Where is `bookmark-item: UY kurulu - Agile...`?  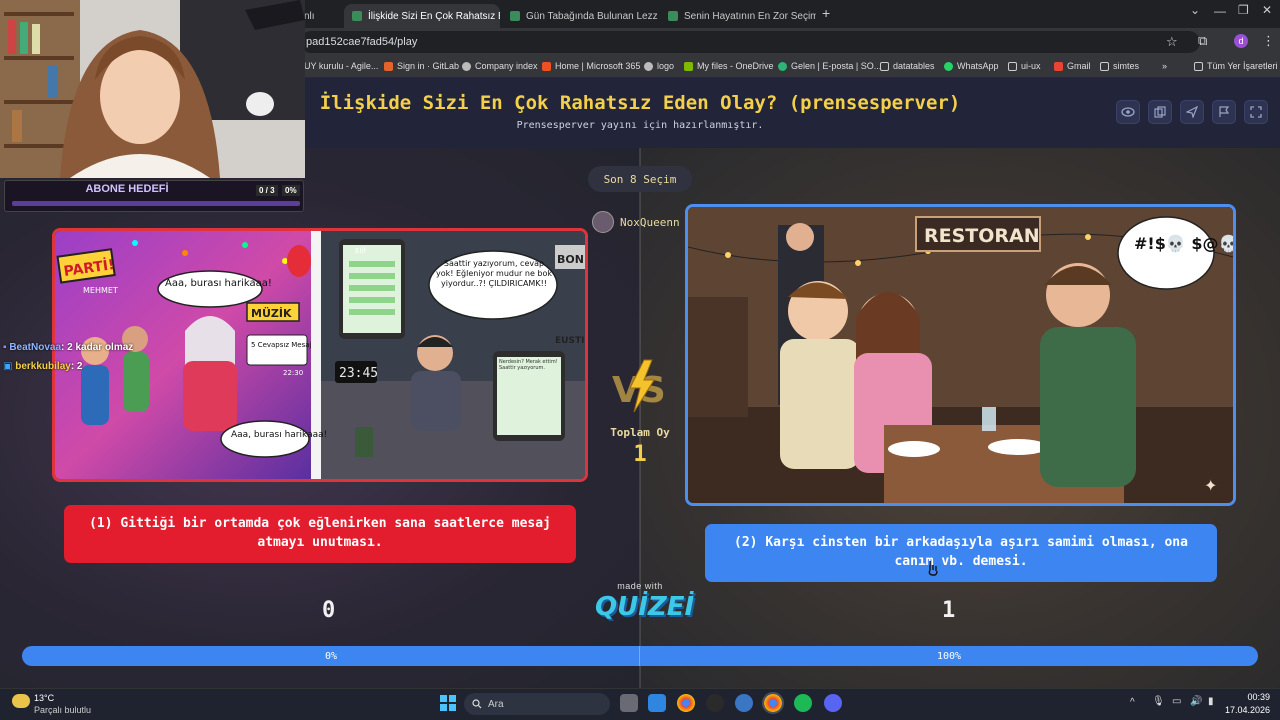 bookmark-item: UY kurulu - Agile... is located at coordinates (341, 66).